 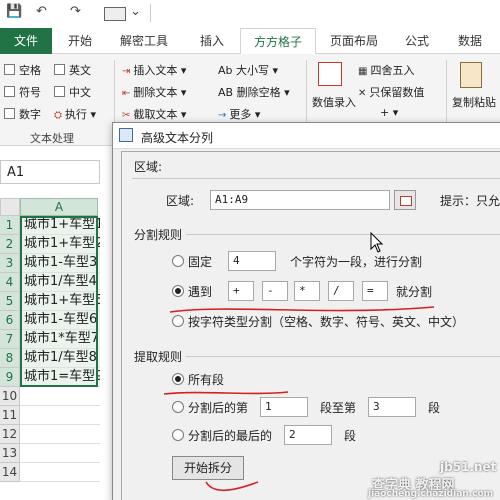 I want to click on radio-by-char-type, so click(x=178, y=321).